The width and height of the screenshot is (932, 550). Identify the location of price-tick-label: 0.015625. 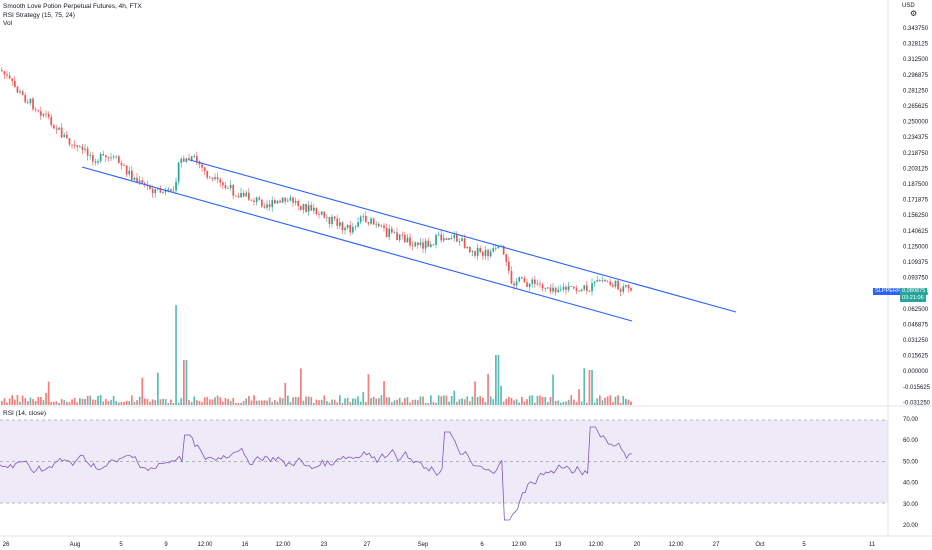
(916, 357).